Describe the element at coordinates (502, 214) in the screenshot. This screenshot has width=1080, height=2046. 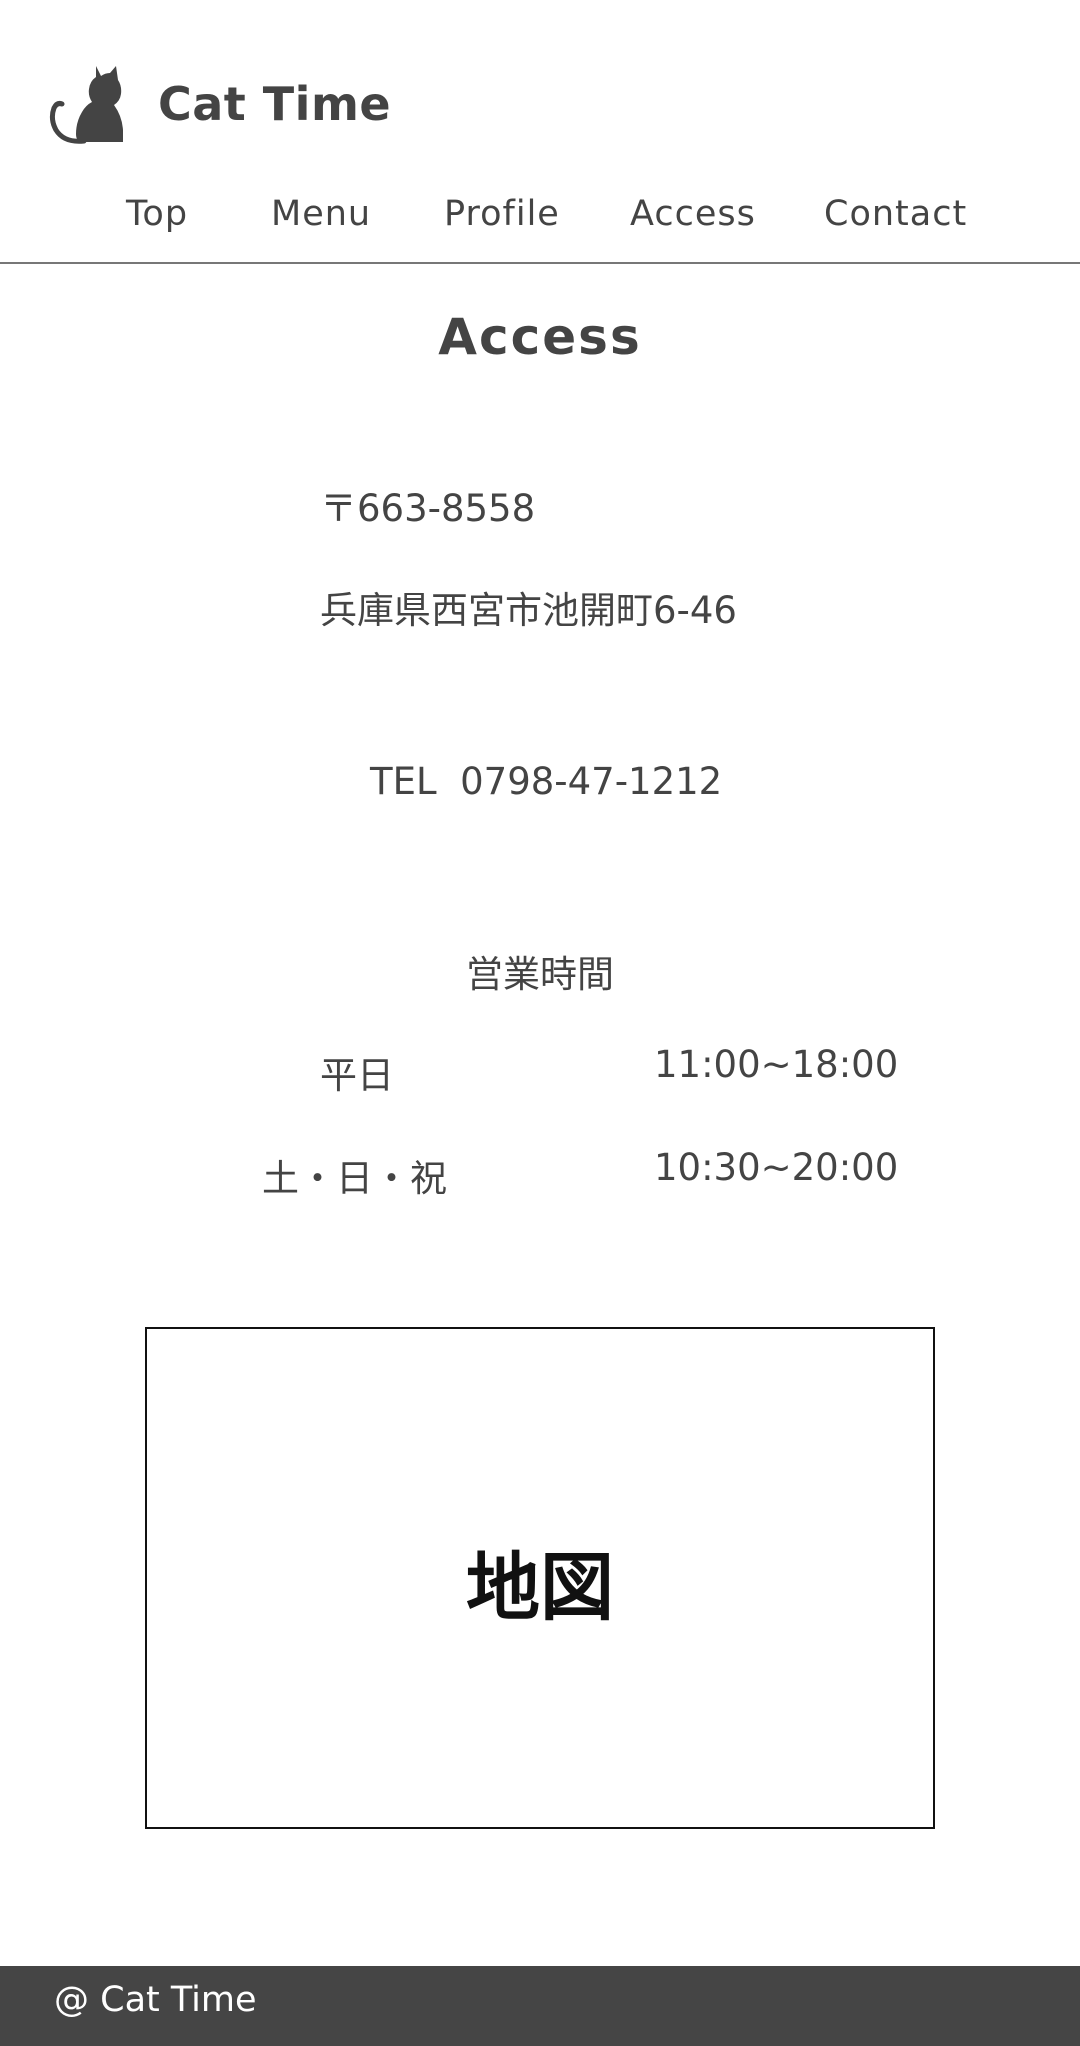
I see `nav-item-profile: Profile` at that location.